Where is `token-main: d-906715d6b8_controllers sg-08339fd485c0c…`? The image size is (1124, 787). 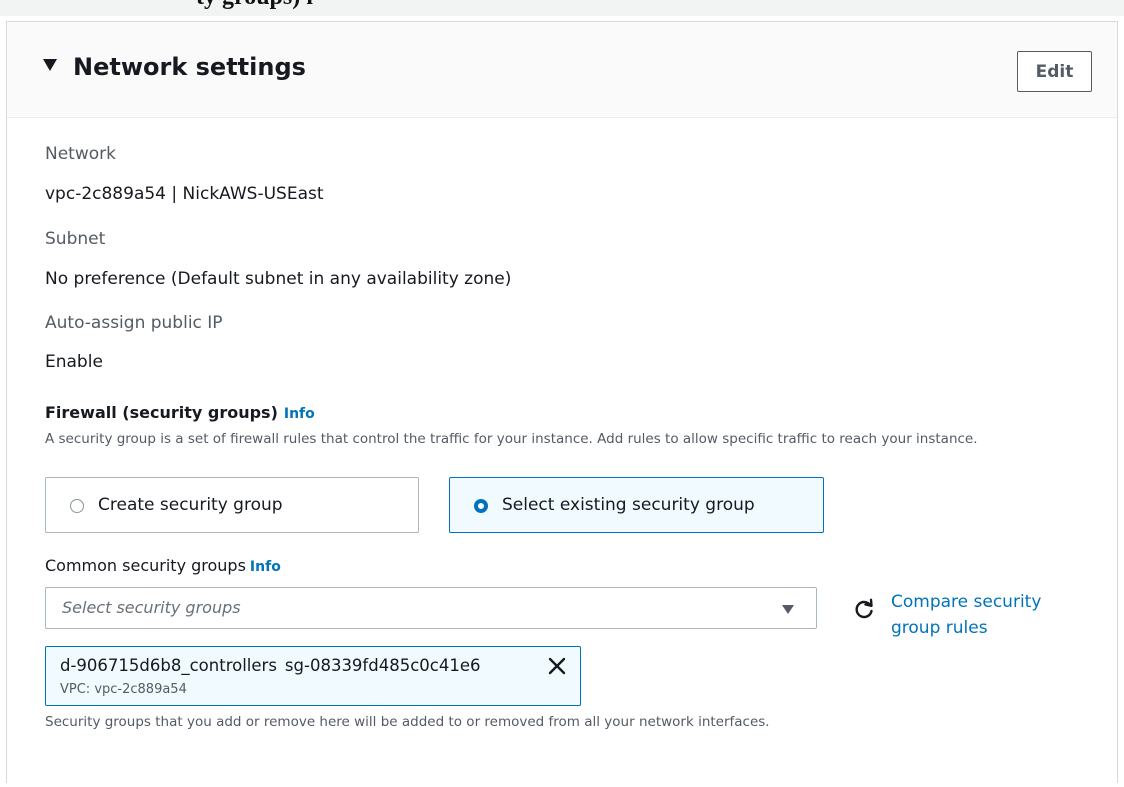 token-main: d-906715d6b8_controllers sg-08339fd485c0c… is located at coordinates (270, 666).